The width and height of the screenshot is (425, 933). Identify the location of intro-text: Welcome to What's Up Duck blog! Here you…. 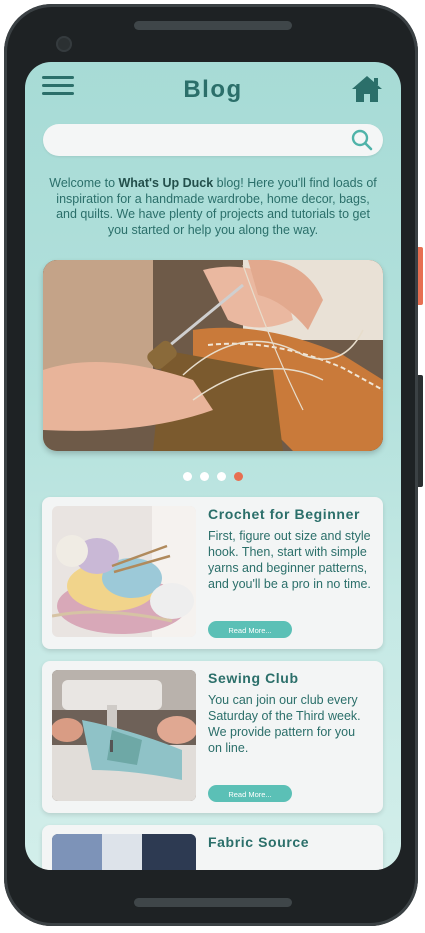
(213, 207).